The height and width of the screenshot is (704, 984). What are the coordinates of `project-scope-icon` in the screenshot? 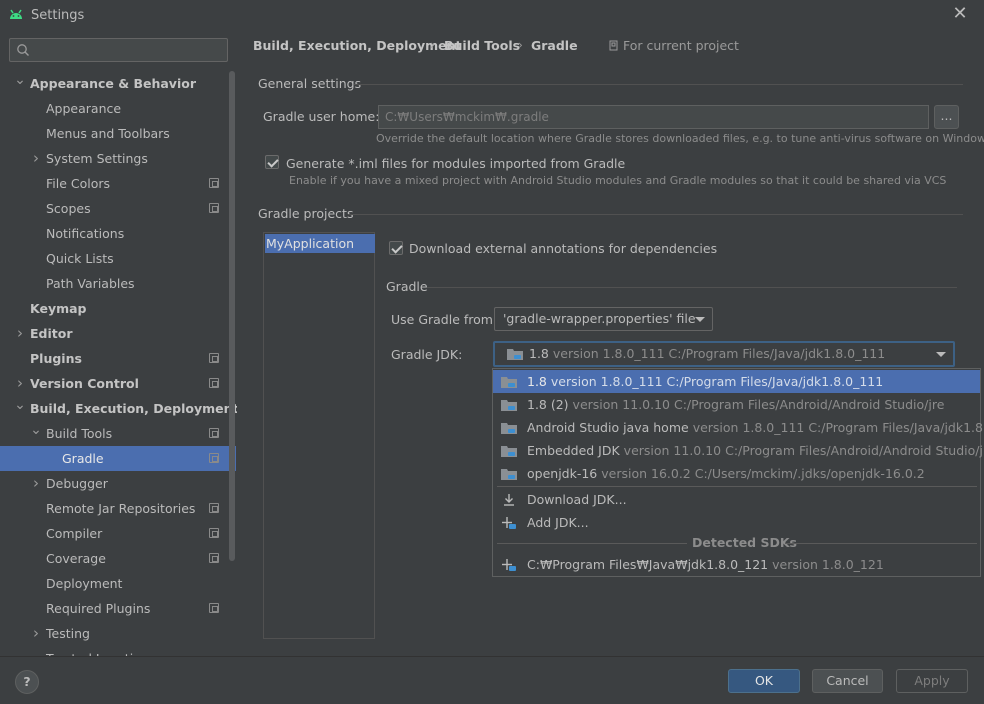 It's located at (613, 45).